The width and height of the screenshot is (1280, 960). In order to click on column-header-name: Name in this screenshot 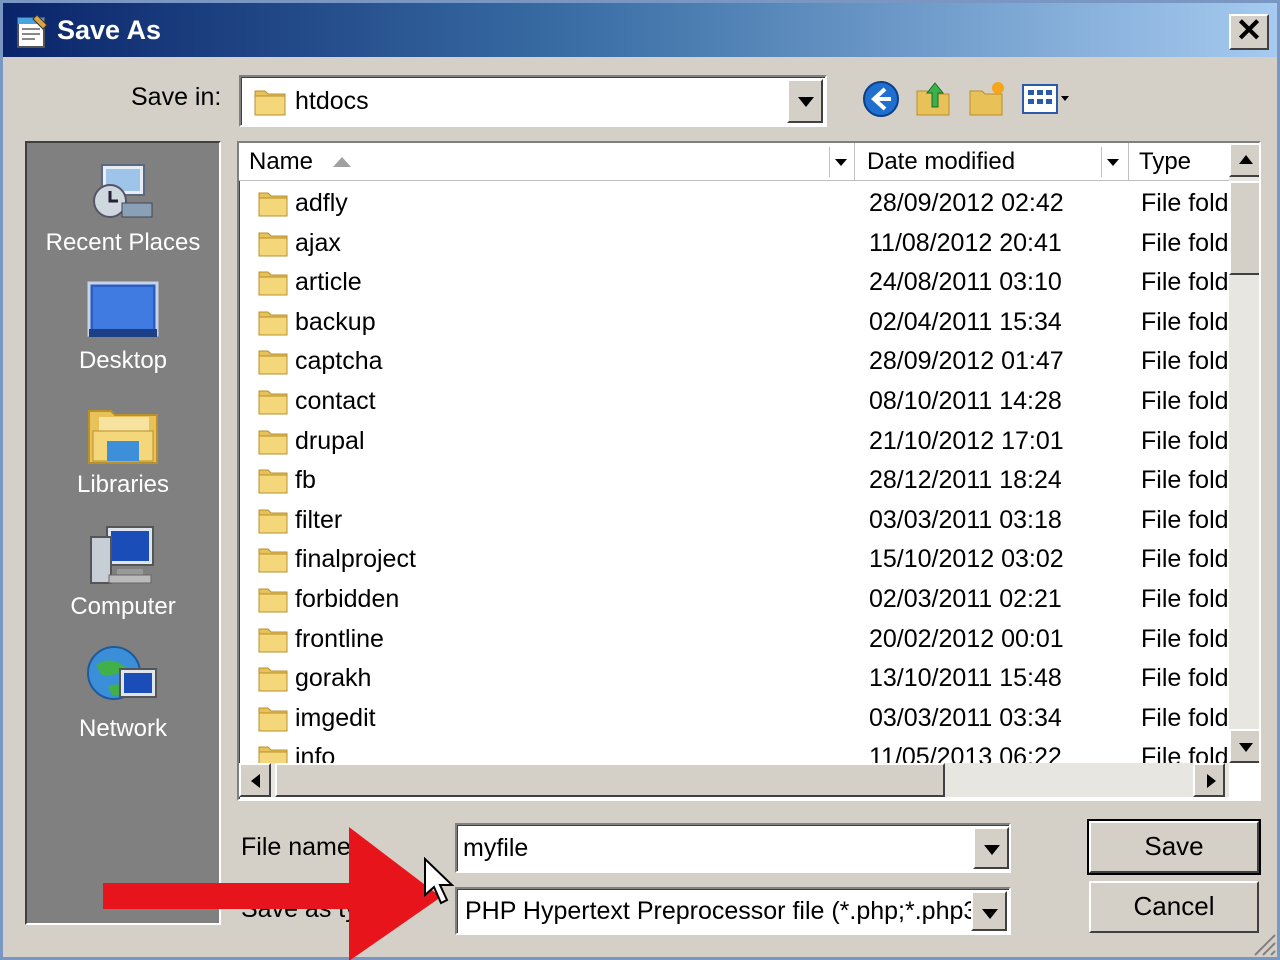, I will do `click(547, 162)`.